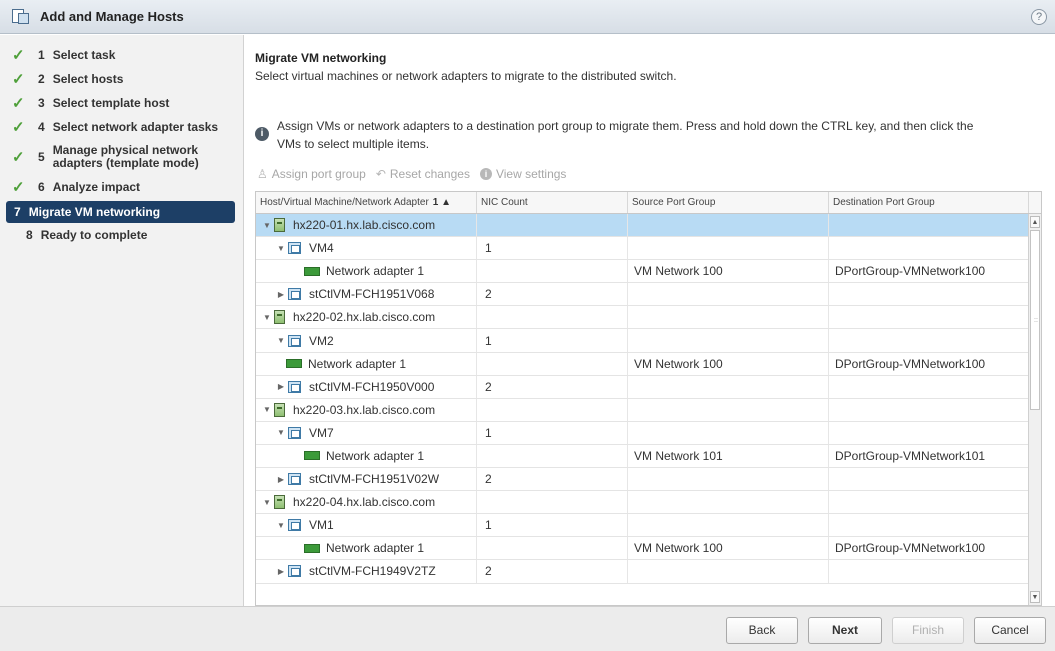 Image resolution: width=1055 pixels, height=651 pixels. I want to click on scroll-down-icon: ▼, so click(1035, 597).